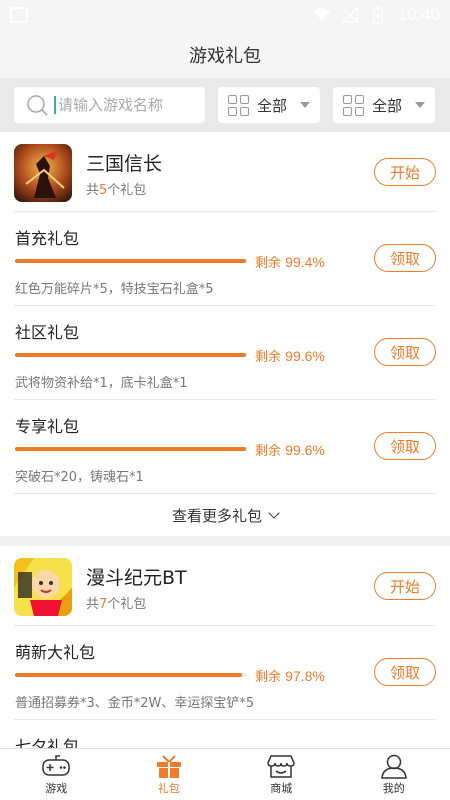 This screenshot has width=450, height=800. I want to click on gift-name: 专享礼包, so click(47, 426).